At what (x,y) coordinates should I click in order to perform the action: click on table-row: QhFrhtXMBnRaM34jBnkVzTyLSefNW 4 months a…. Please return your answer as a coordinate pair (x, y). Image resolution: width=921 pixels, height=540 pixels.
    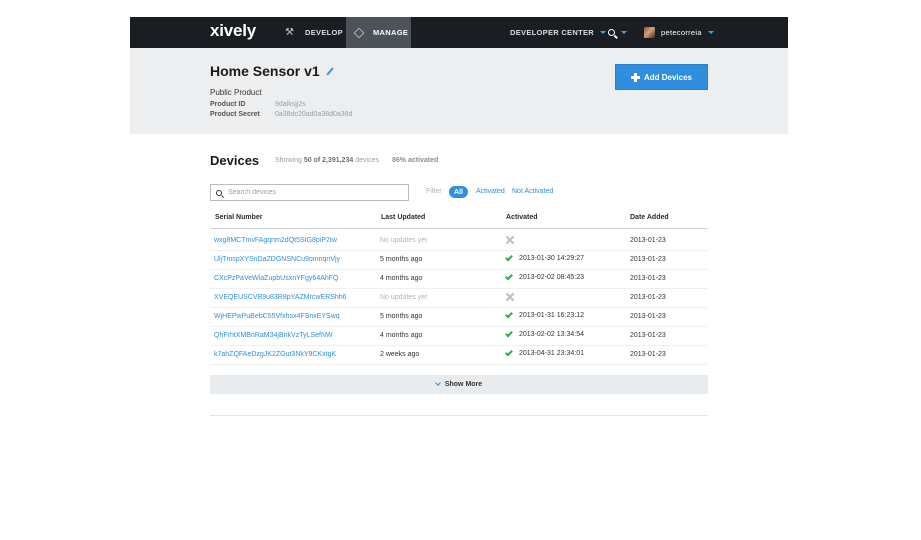
    Looking at the image, I should click on (459, 336).